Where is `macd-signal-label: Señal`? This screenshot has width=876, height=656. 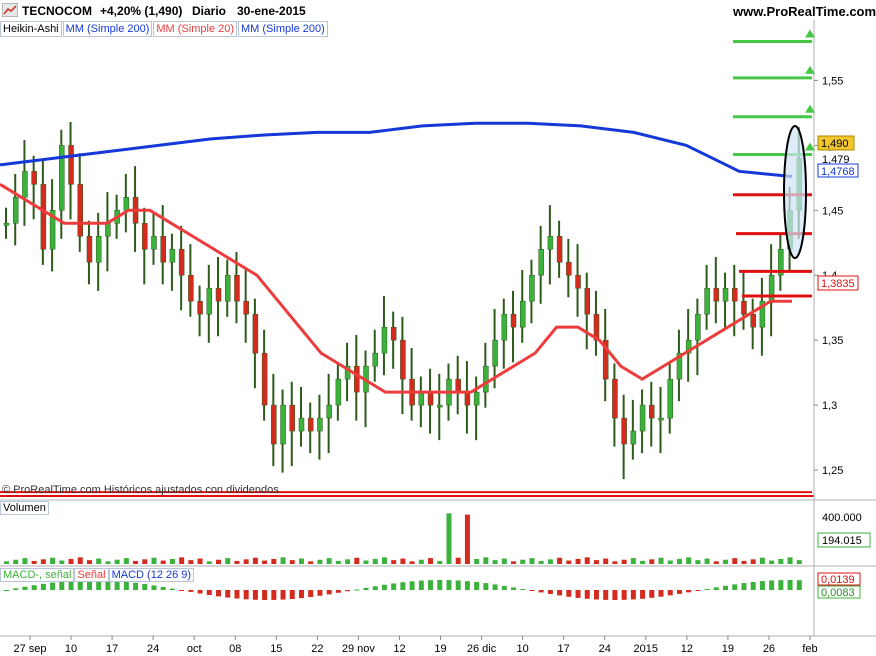
macd-signal-label: Señal is located at coordinates (91, 575).